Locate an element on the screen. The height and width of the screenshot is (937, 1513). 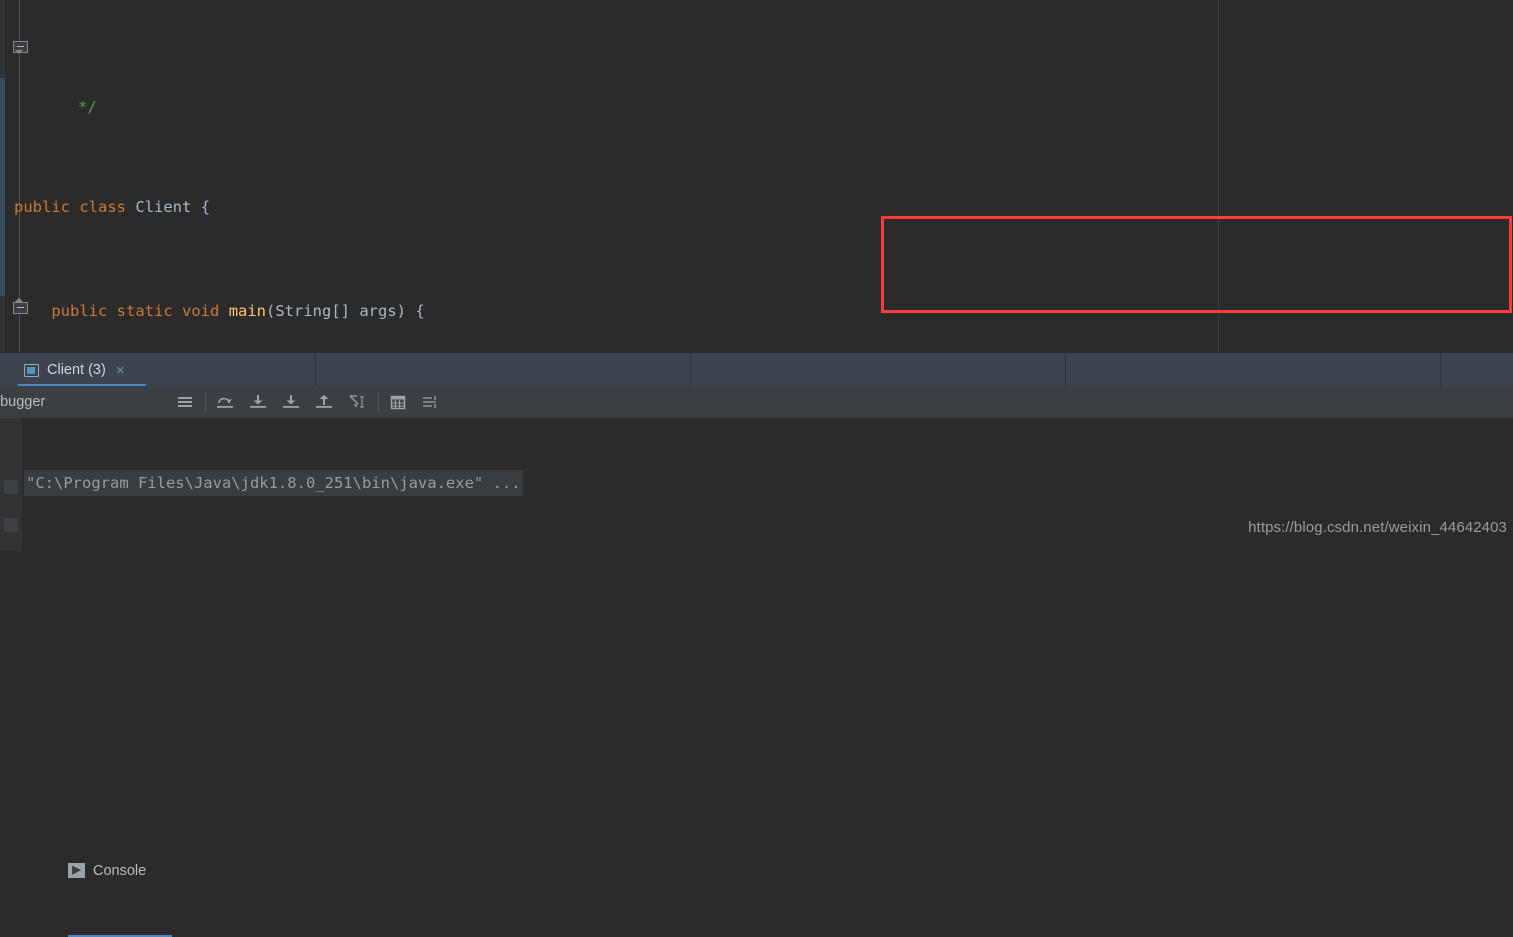
step-into-icon is located at coordinates (258, 402).